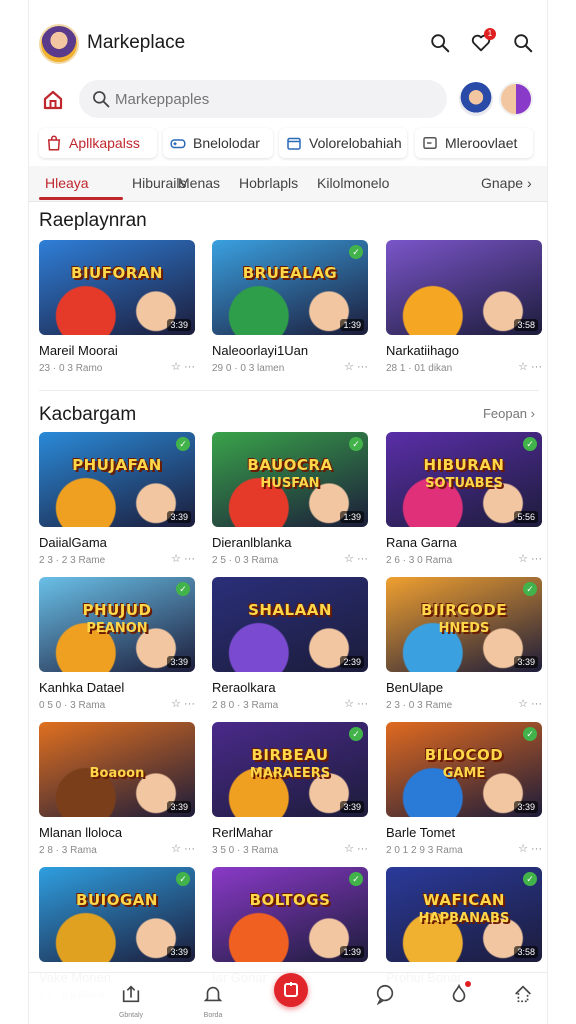 Image resolution: width=576 pixels, height=1024 pixels. What do you see at coordinates (268, 183) in the screenshot?
I see `tab-3: Hobrlapls` at bounding box center [268, 183].